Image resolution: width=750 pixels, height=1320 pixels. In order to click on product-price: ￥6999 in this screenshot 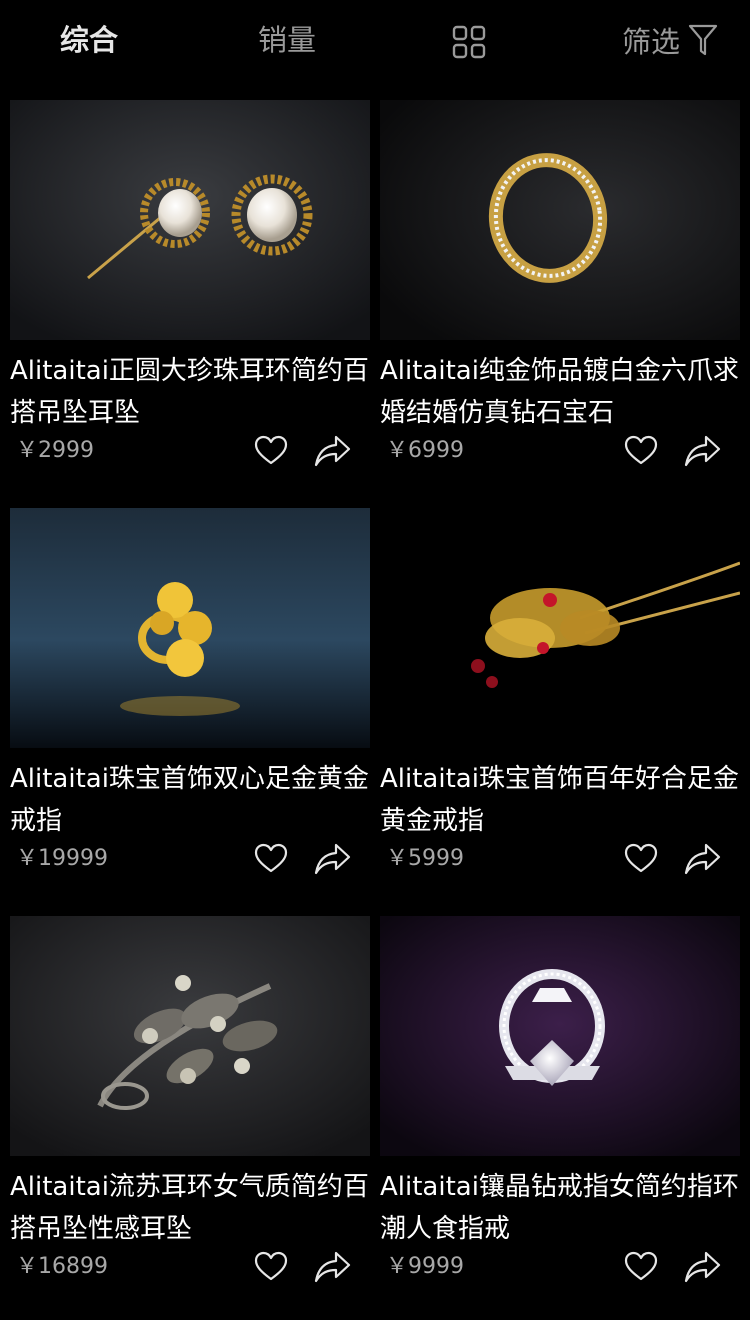, I will do `click(425, 450)`.